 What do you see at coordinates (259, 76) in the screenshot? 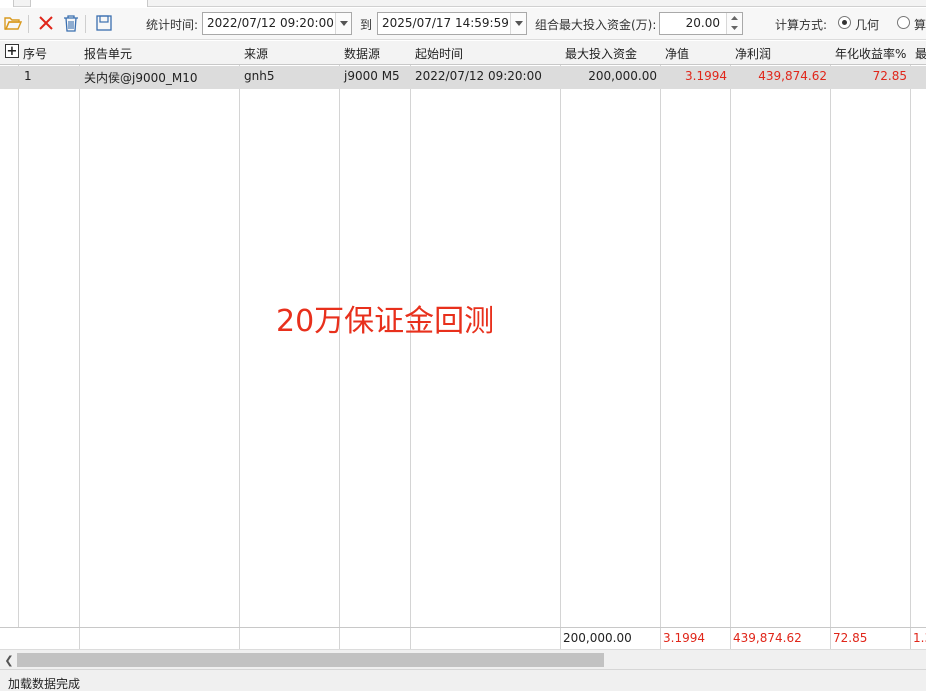
I see `cell-source: gnh5` at bounding box center [259, 76].